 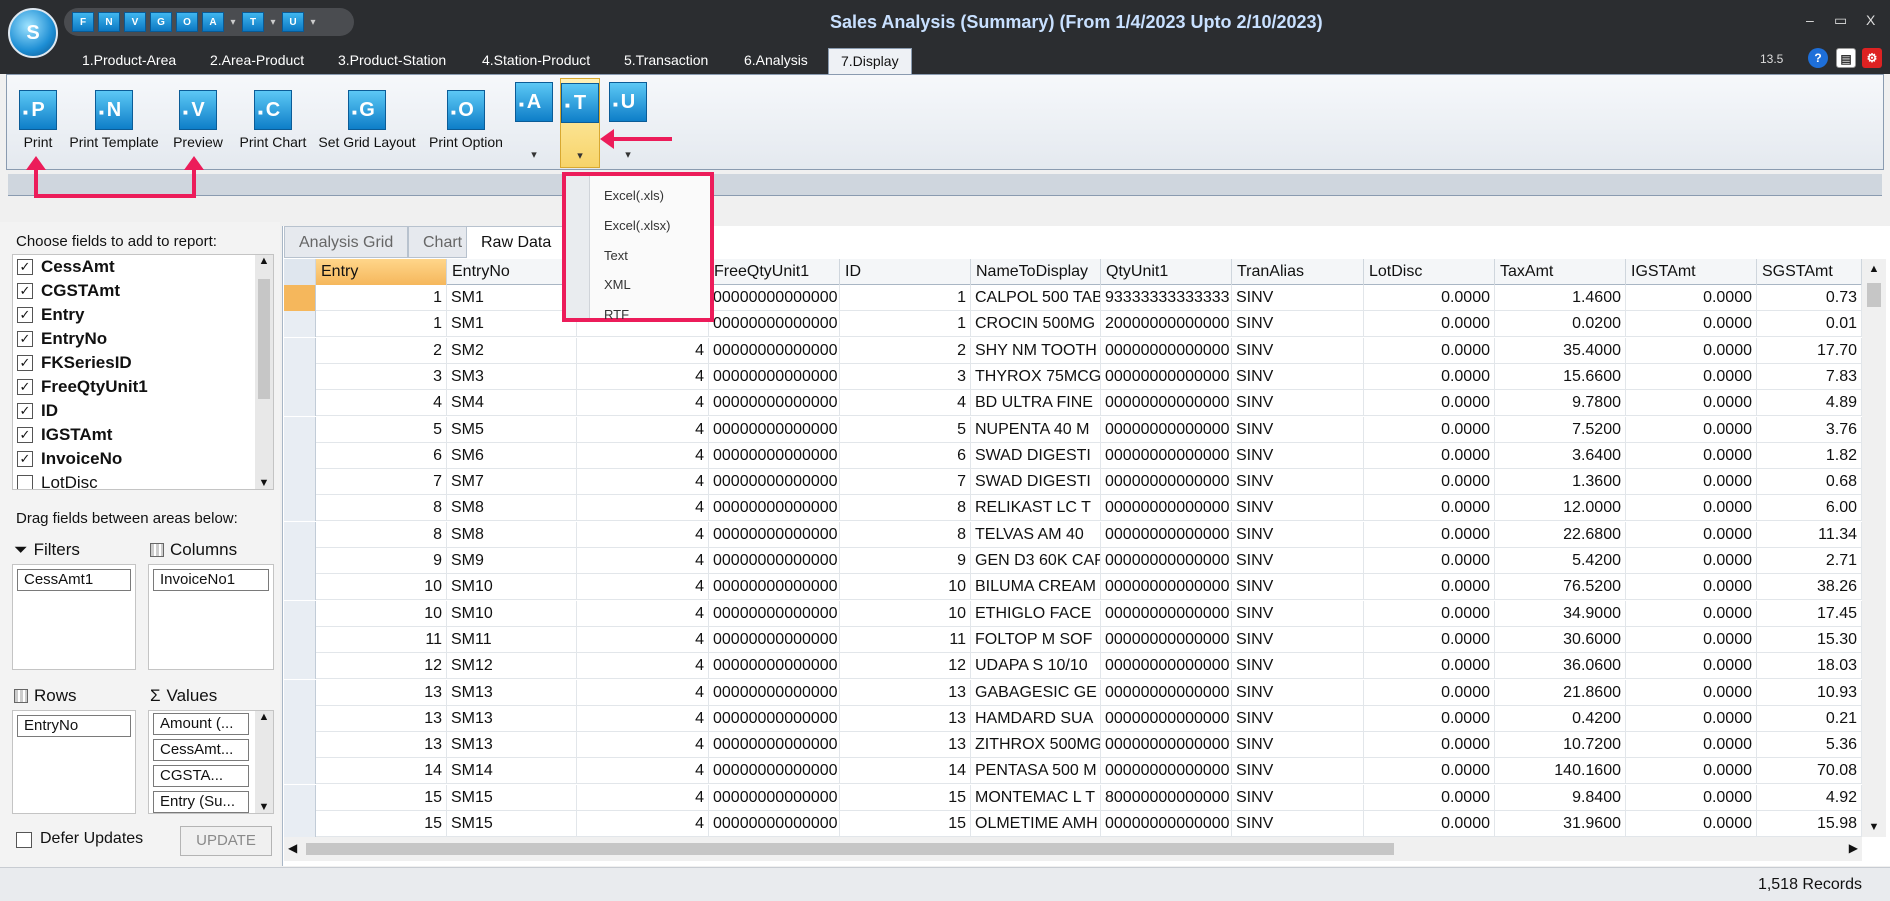 I want to click on tab-display: 7.Display, so click(x=870, y=61).